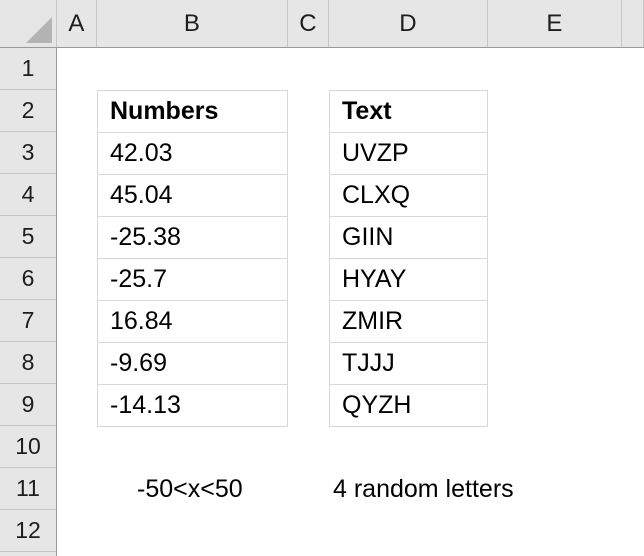 Image resolution: width=644 pixels, height=556 pixels. Describe the element at coordinates (28, 531) in the screenshot. I see `row-header-12: 12` at that location.